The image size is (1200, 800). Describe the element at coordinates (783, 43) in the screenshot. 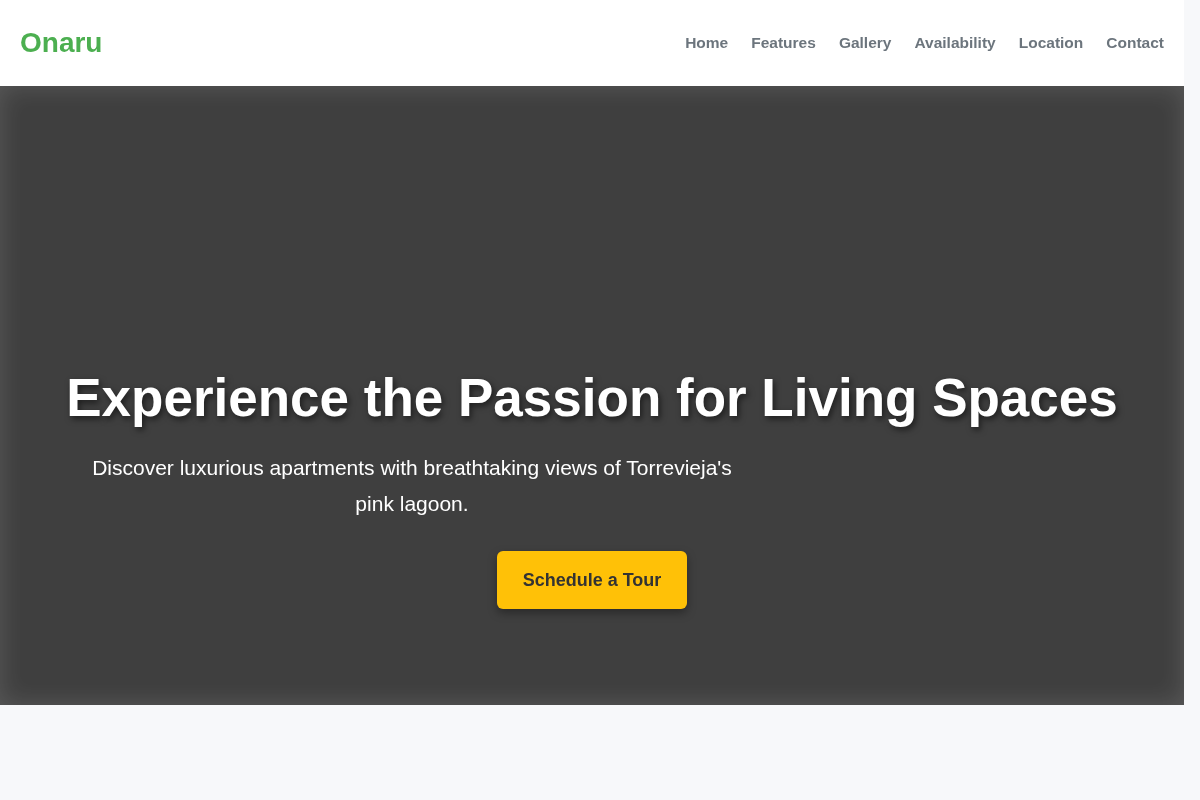

I see `nav-link: Features` at that location.